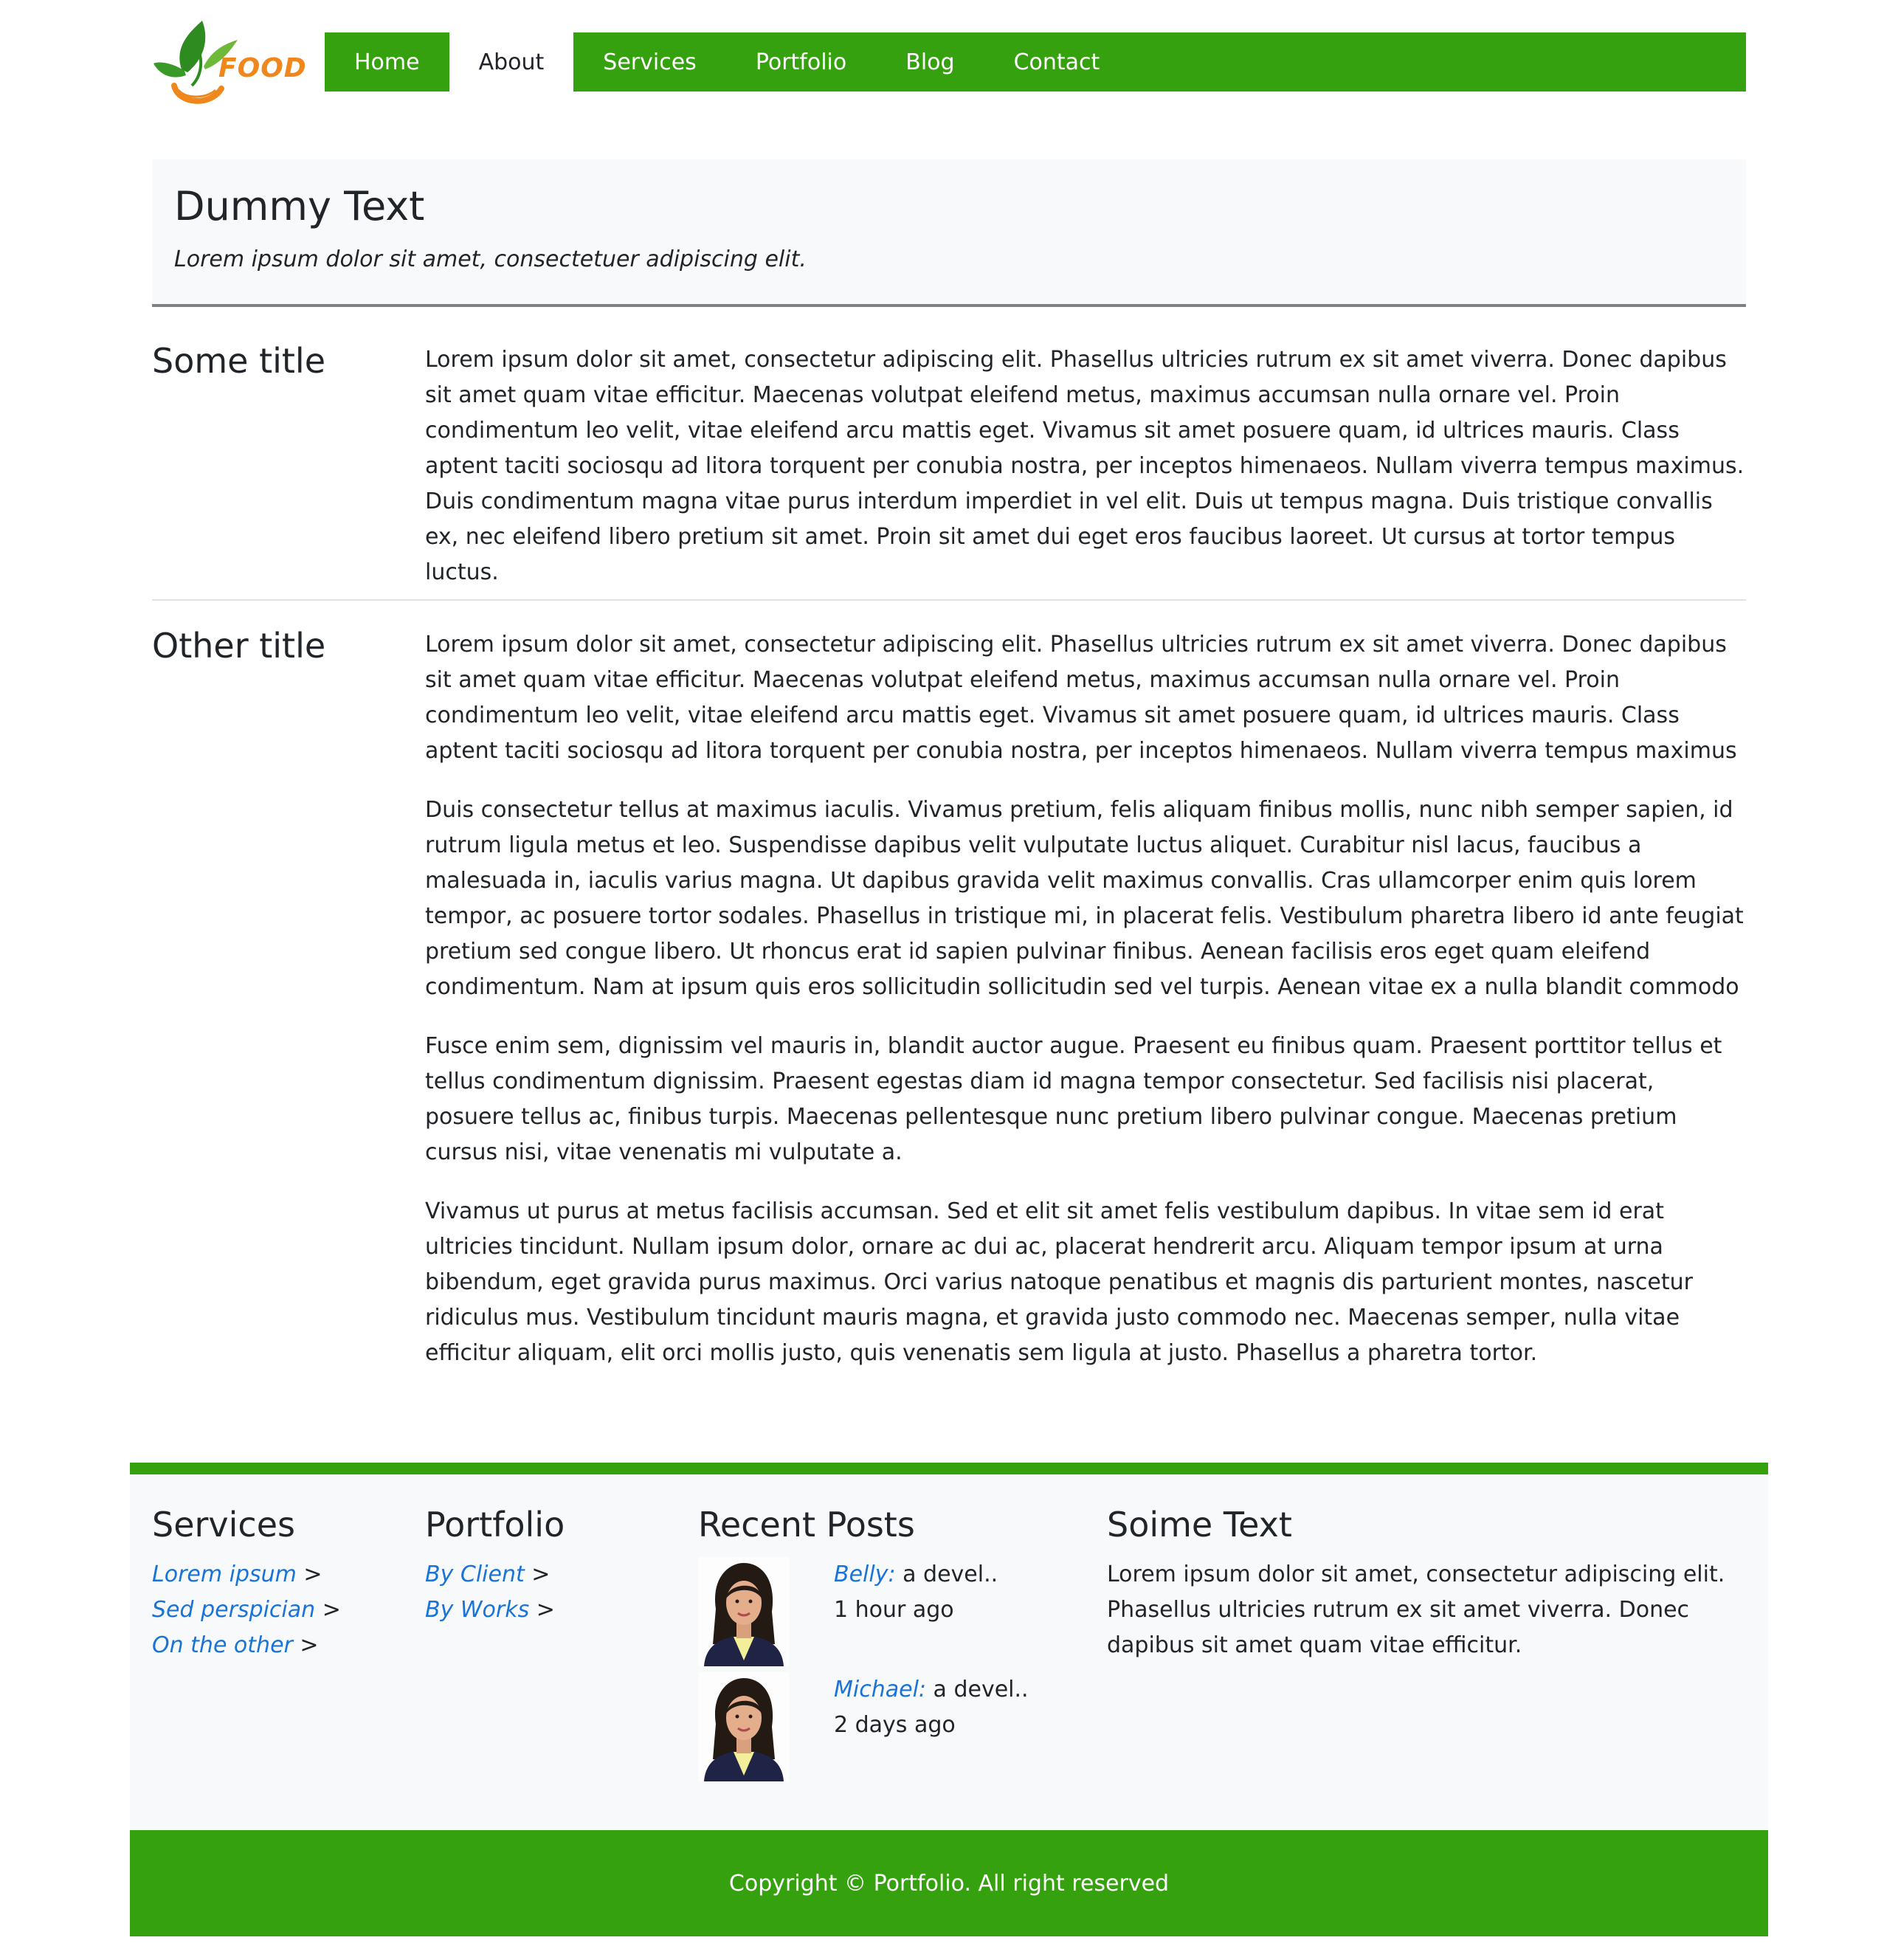 The height and width of the screenshot is (1960, 1898). What do you see at coordinates (239, 646) in the screenshot?
I see `section-title-other: Other title` at bounding box center [239, 646].